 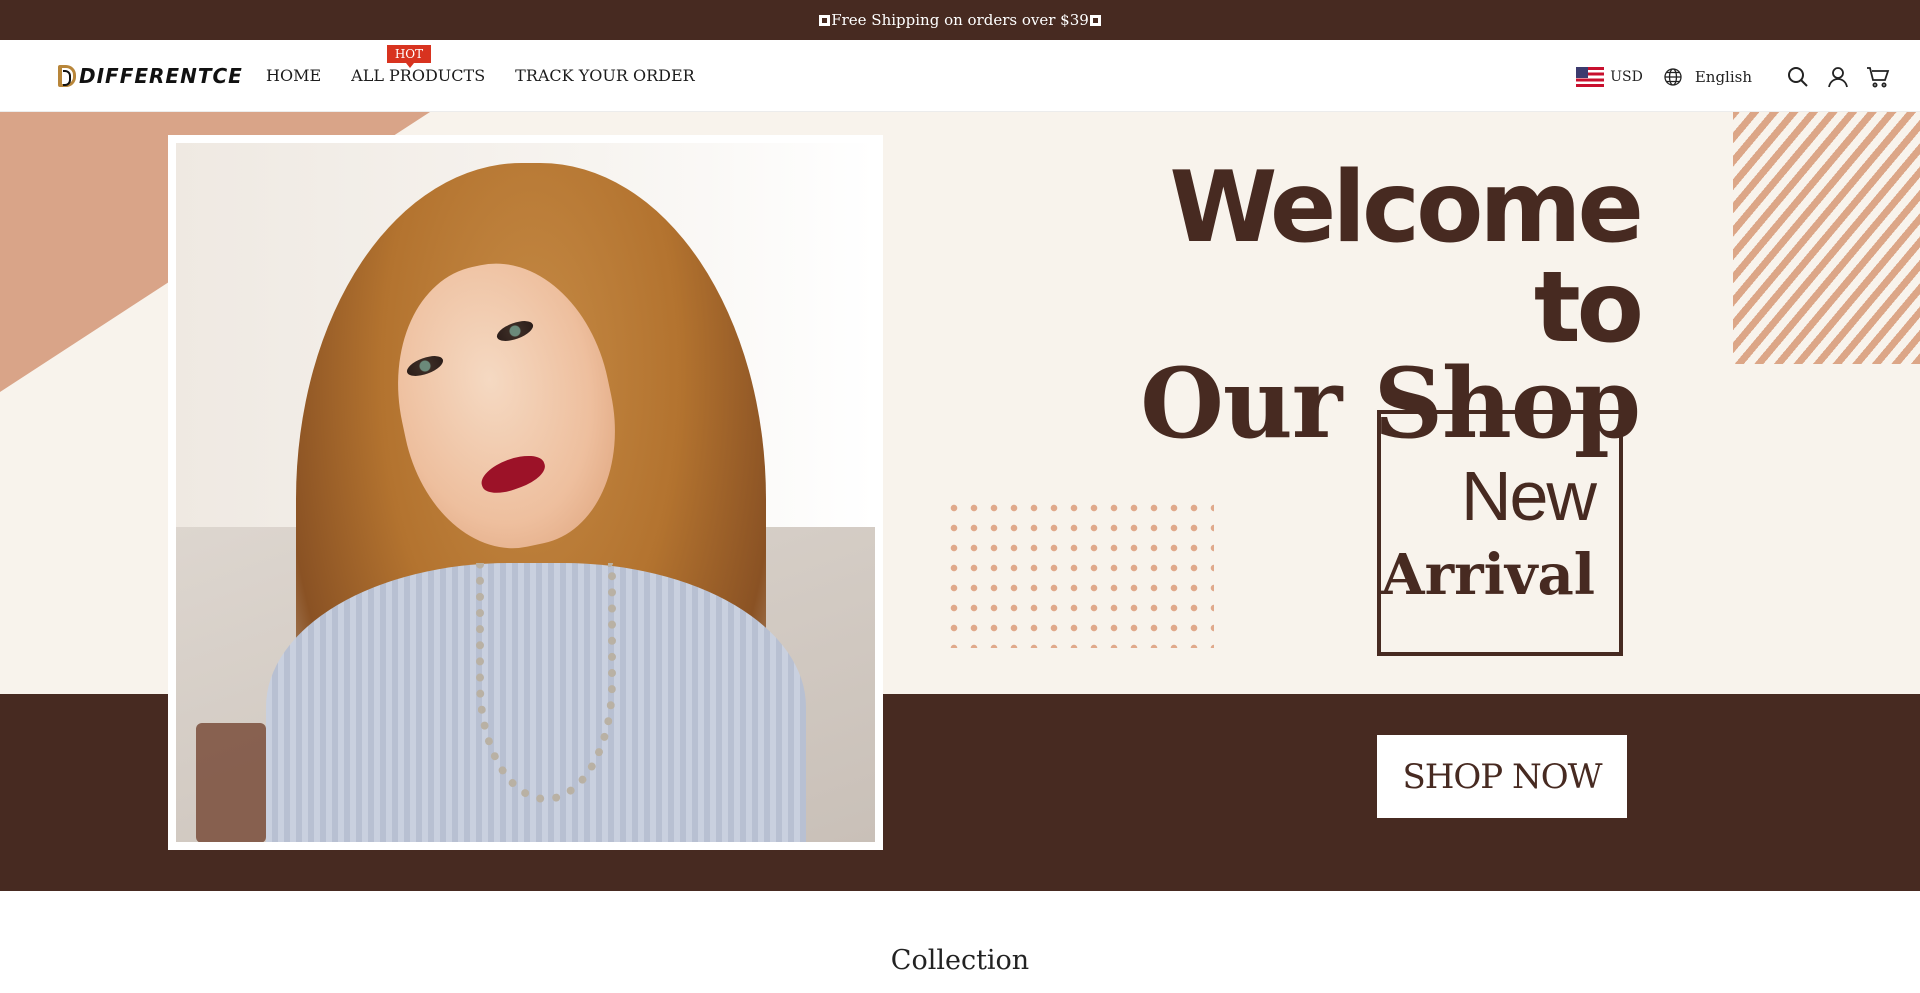 I want to click on site-logo: DIFFERENTCE, so click(x=150, y=76).